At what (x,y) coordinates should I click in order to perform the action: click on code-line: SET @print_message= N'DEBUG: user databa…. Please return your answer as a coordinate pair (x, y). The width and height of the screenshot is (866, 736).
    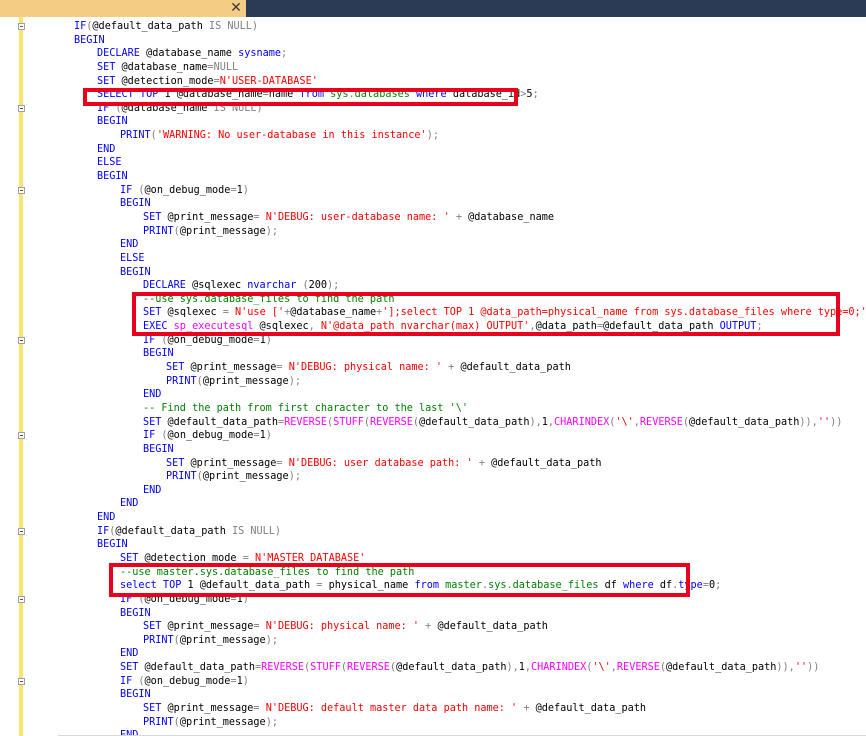
    Looking at the image, I should click on (447, 464).